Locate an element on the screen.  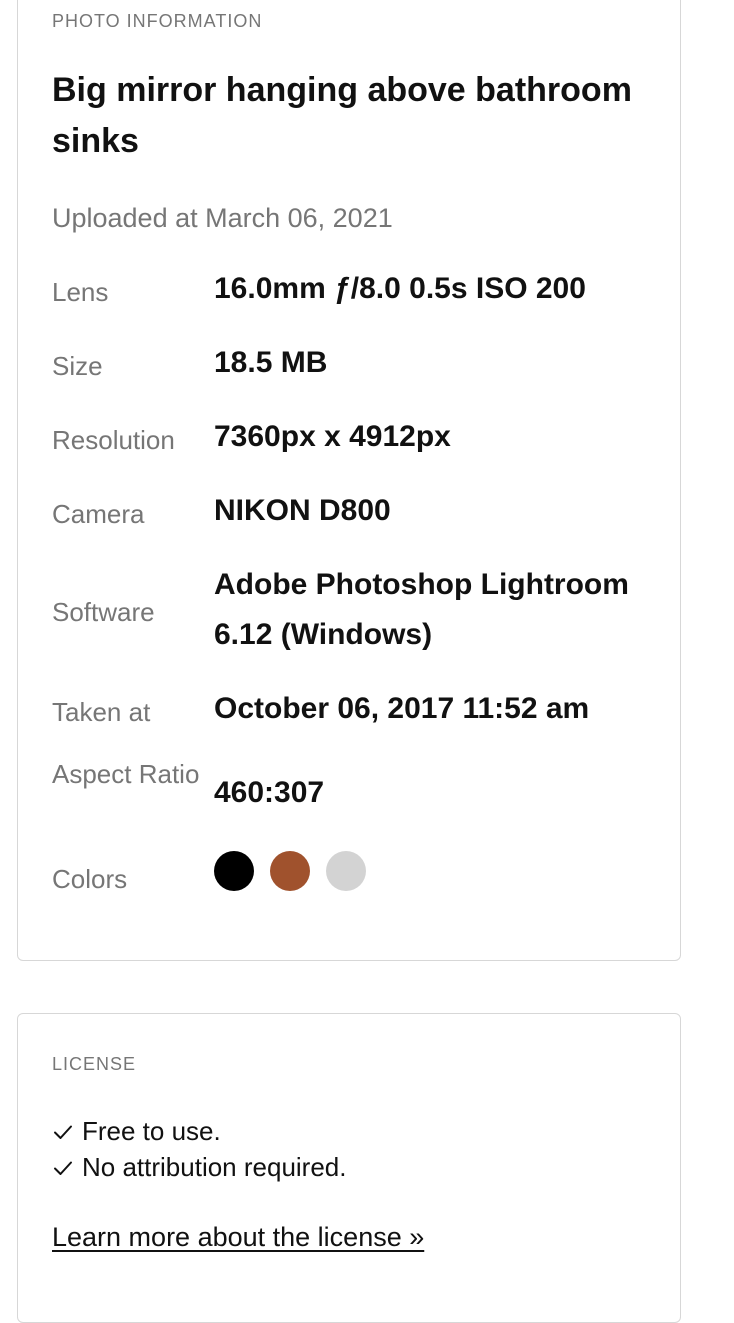
license-item: No attribution required. is located at coordinates (199, 1167).